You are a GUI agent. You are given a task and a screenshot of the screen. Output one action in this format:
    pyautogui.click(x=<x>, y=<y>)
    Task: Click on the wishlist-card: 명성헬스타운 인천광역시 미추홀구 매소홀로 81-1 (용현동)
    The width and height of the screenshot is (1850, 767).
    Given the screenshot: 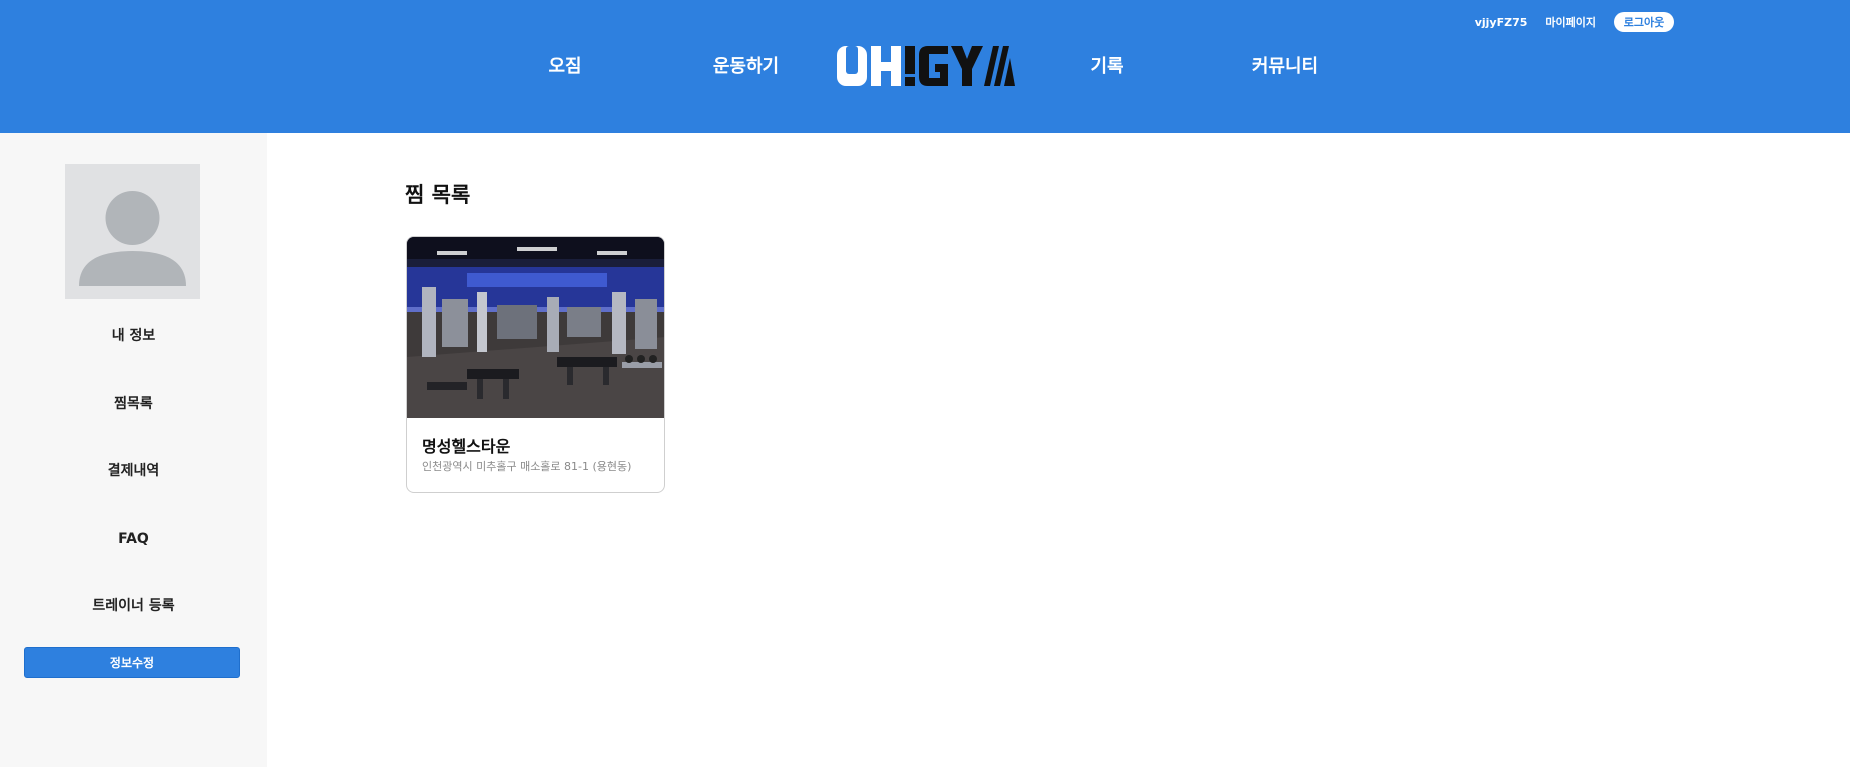 What is the action you would take?
    pyautogui.click(x=535, y=364)
    